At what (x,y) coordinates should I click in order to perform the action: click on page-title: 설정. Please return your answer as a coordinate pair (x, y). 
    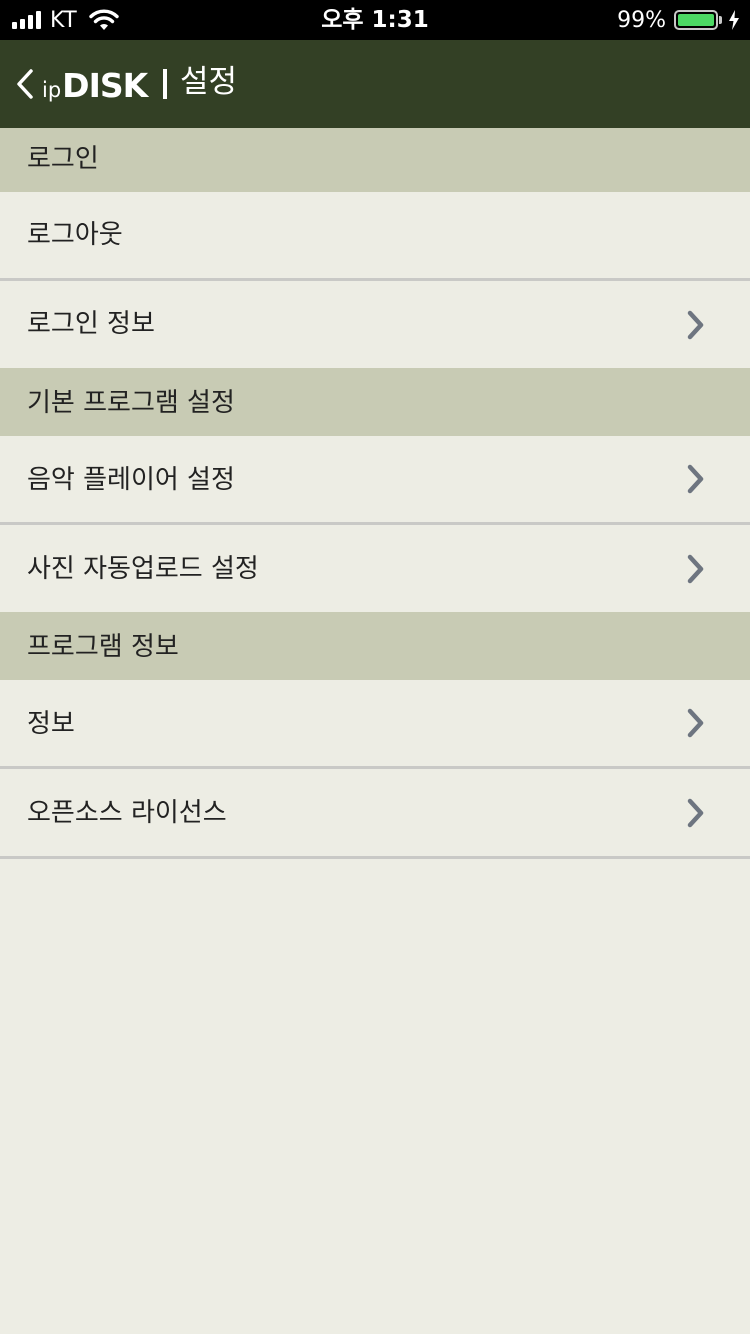
    Looking at the image, I should click on (209, 82).